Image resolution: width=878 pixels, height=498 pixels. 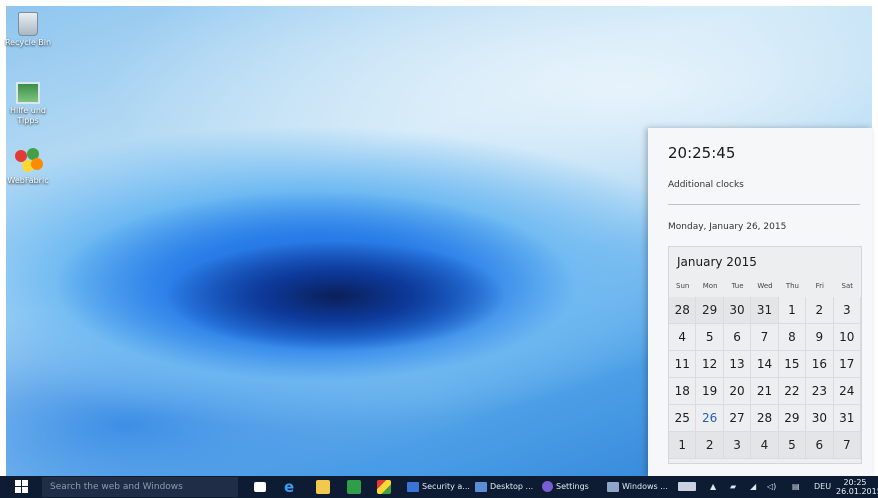 I want to click on calendar-day: 26, so click(x=710, y=418).